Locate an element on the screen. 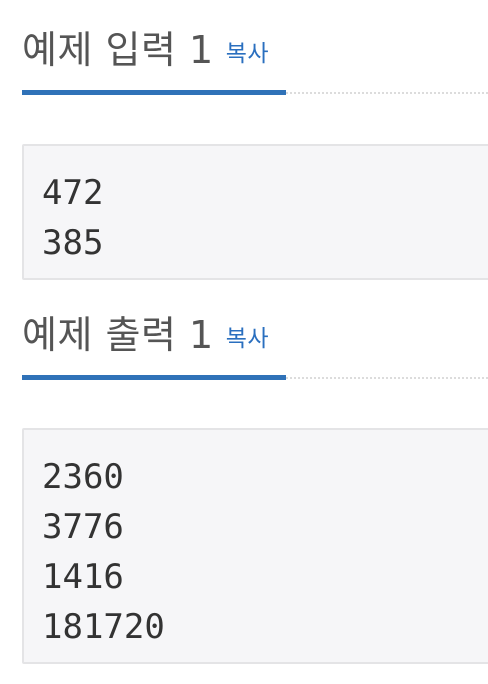 The image size is (488, 684). sample-output-title-text: 예제 출력 1 is located at coordinates (118, 335).